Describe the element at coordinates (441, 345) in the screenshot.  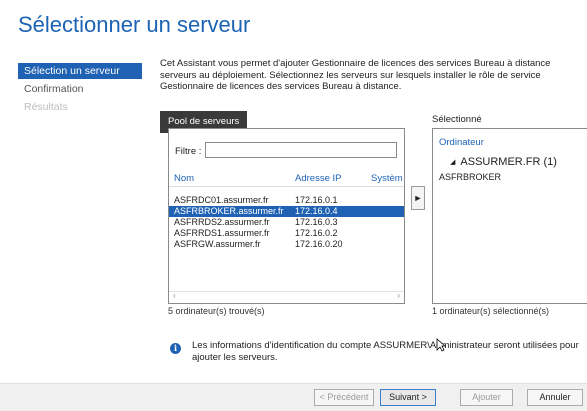
I see `mouse-cursor-icon` at that location.